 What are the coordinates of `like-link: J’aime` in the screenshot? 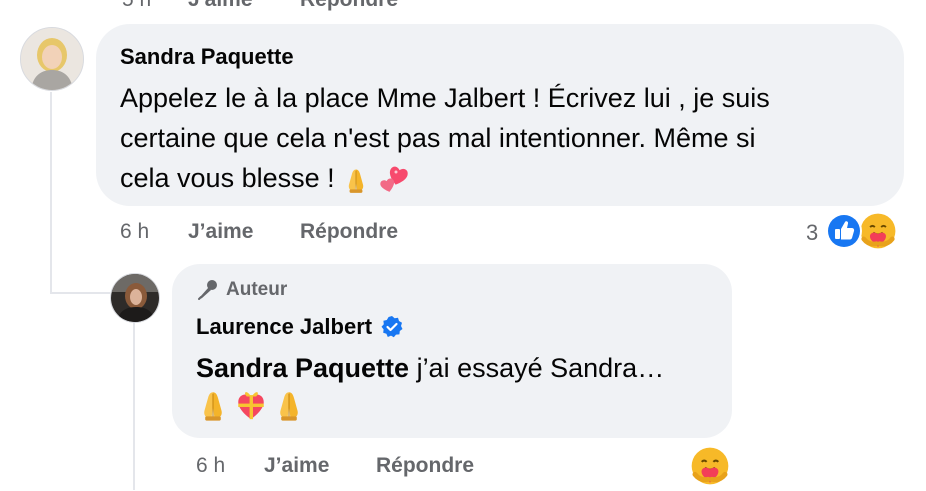 It's located at (220, 232).